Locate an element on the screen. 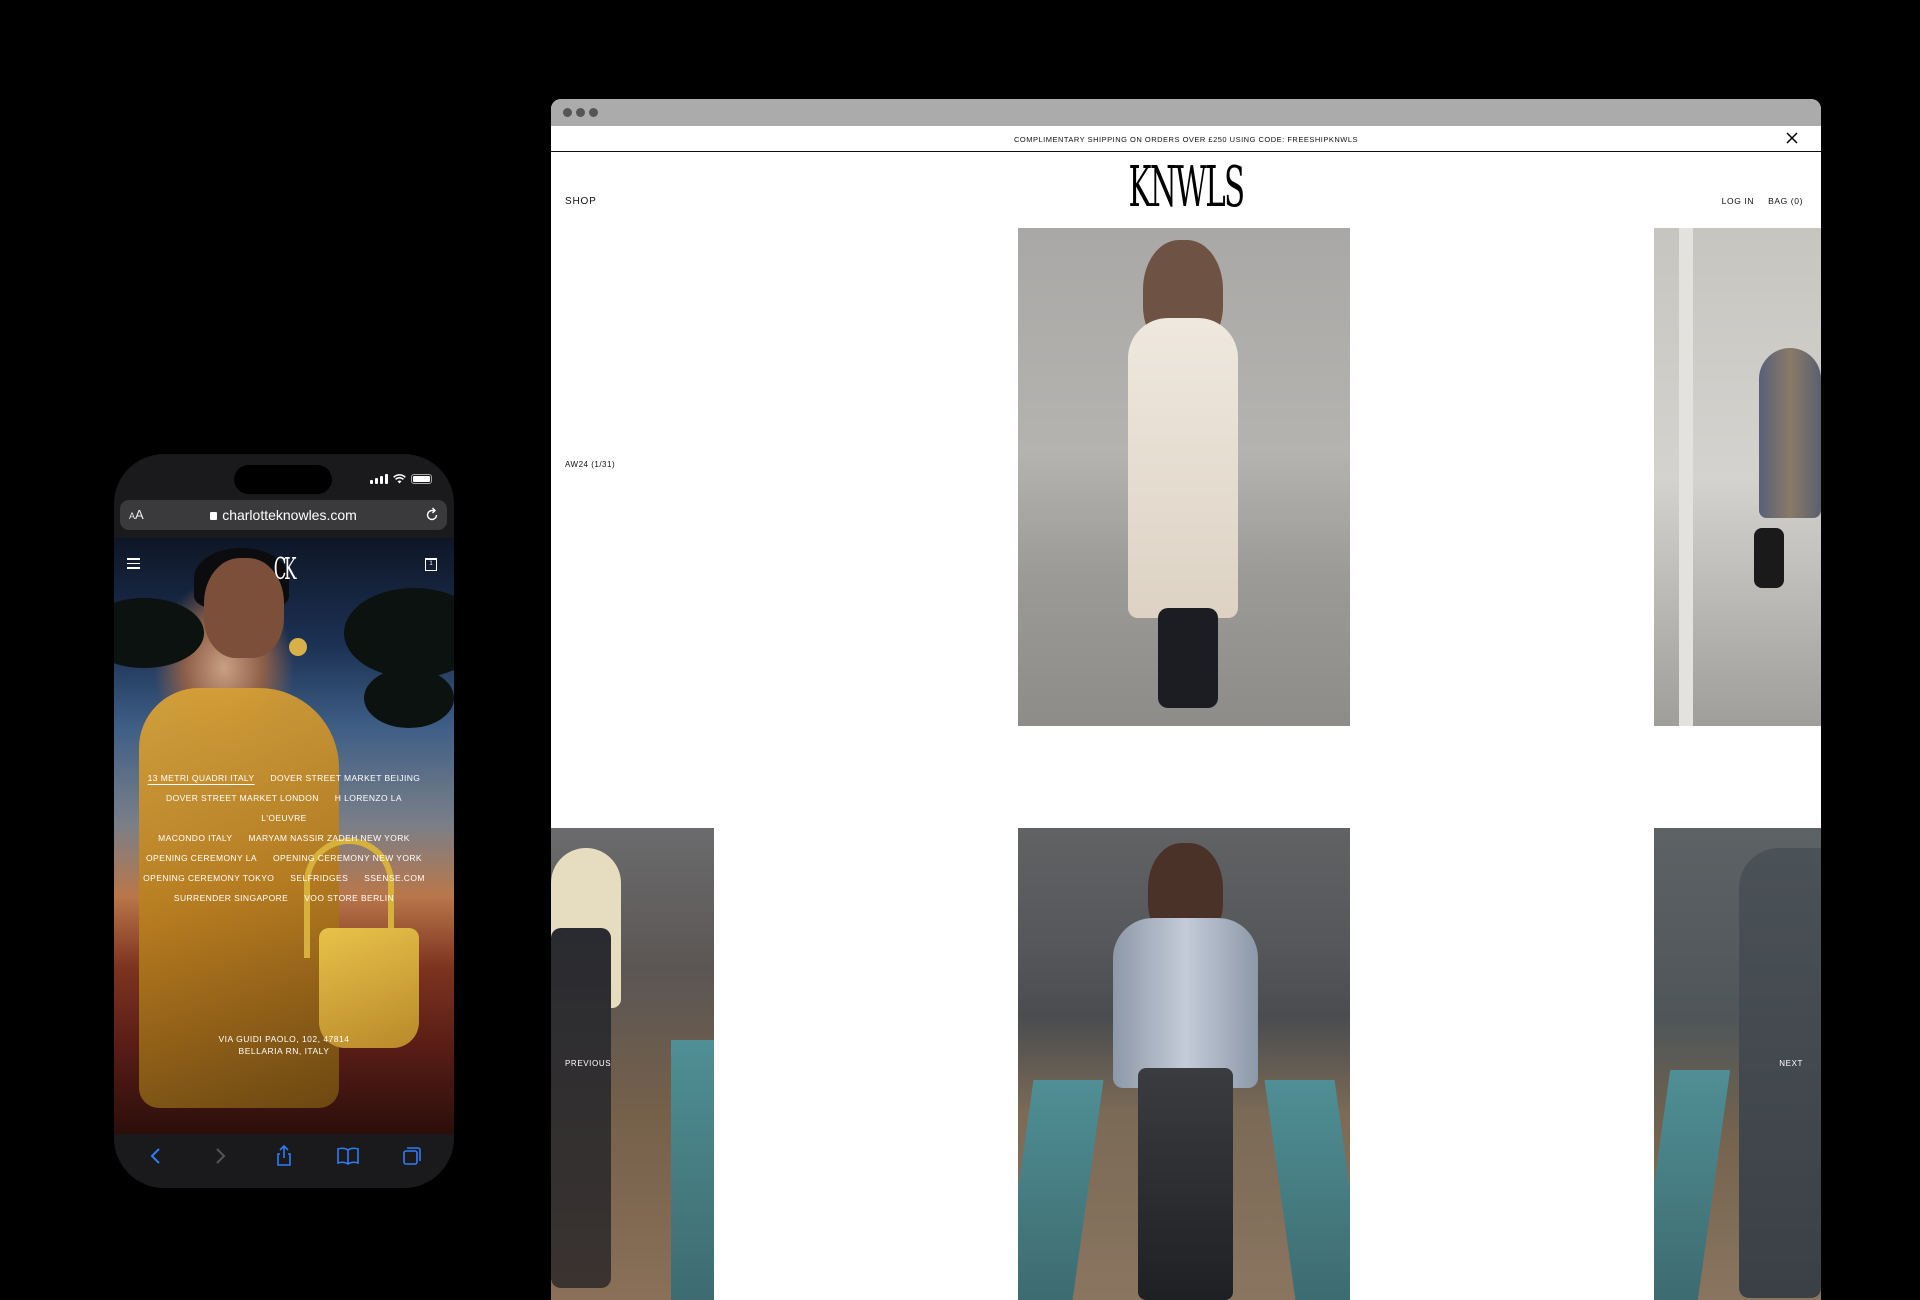 The height and width of the screenshot is (1300, 1920). stockist-link: SELFRIDGES is located at coordinates (319, 878).